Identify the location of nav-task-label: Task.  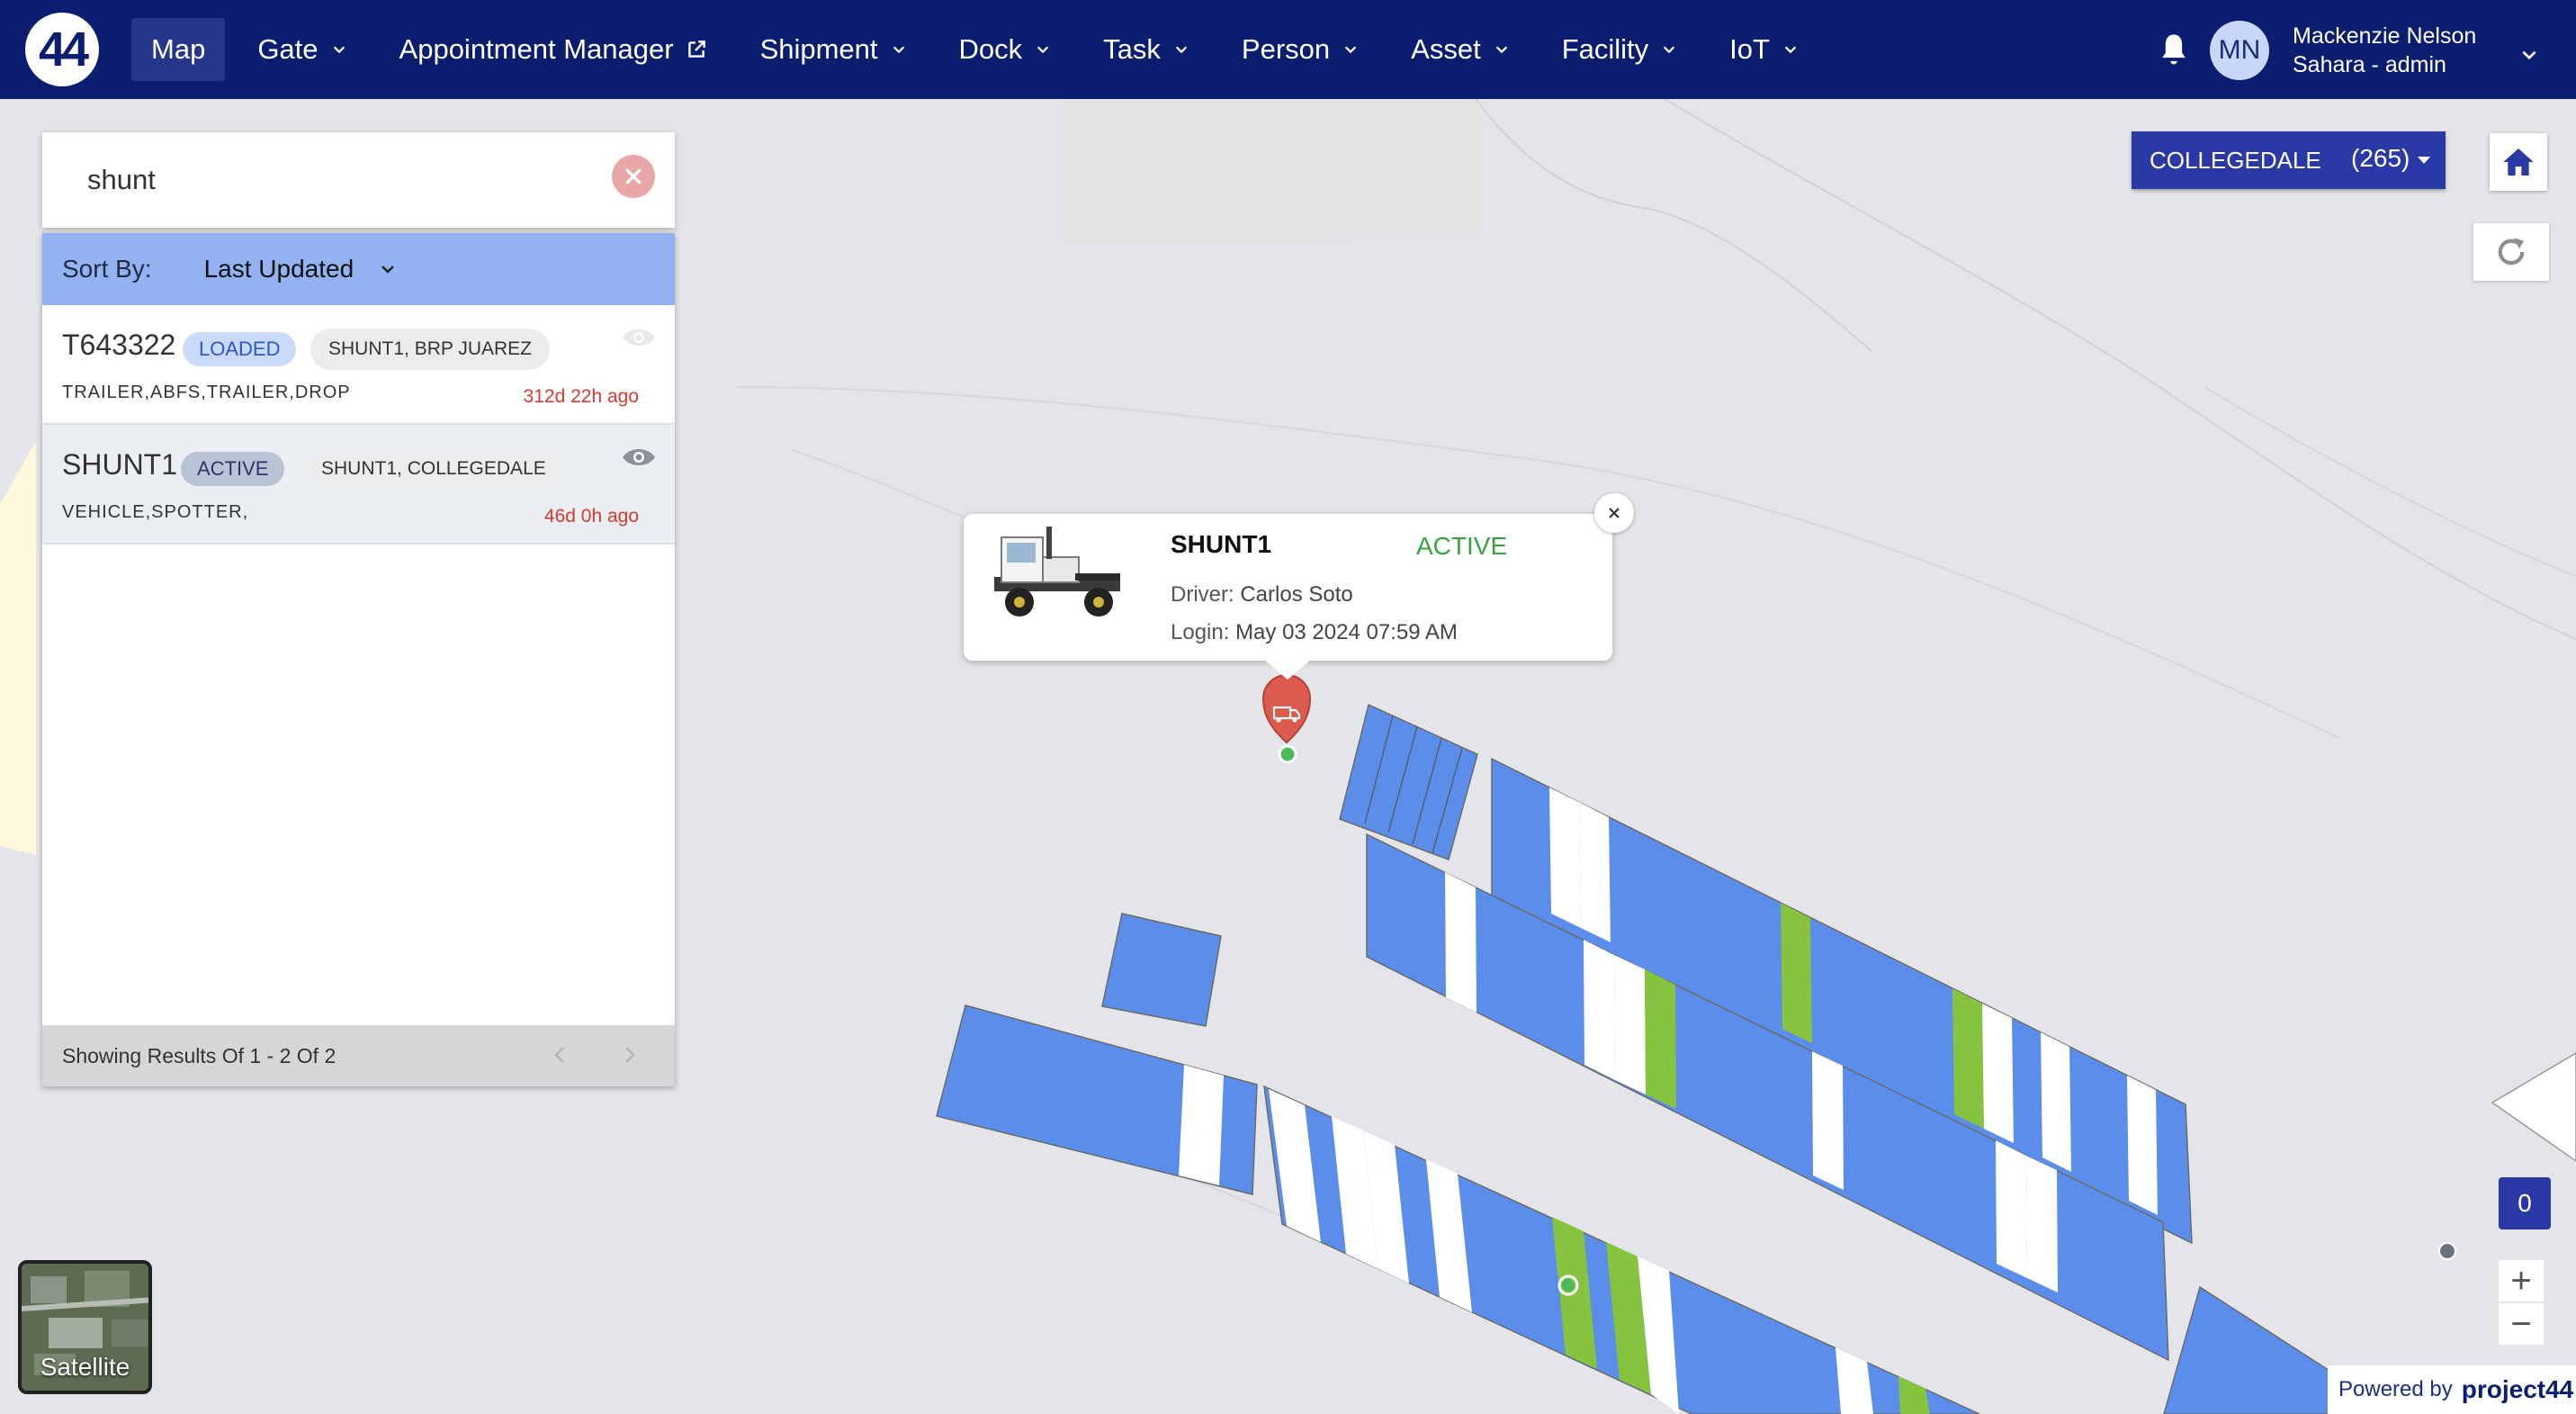
(1132, 49).